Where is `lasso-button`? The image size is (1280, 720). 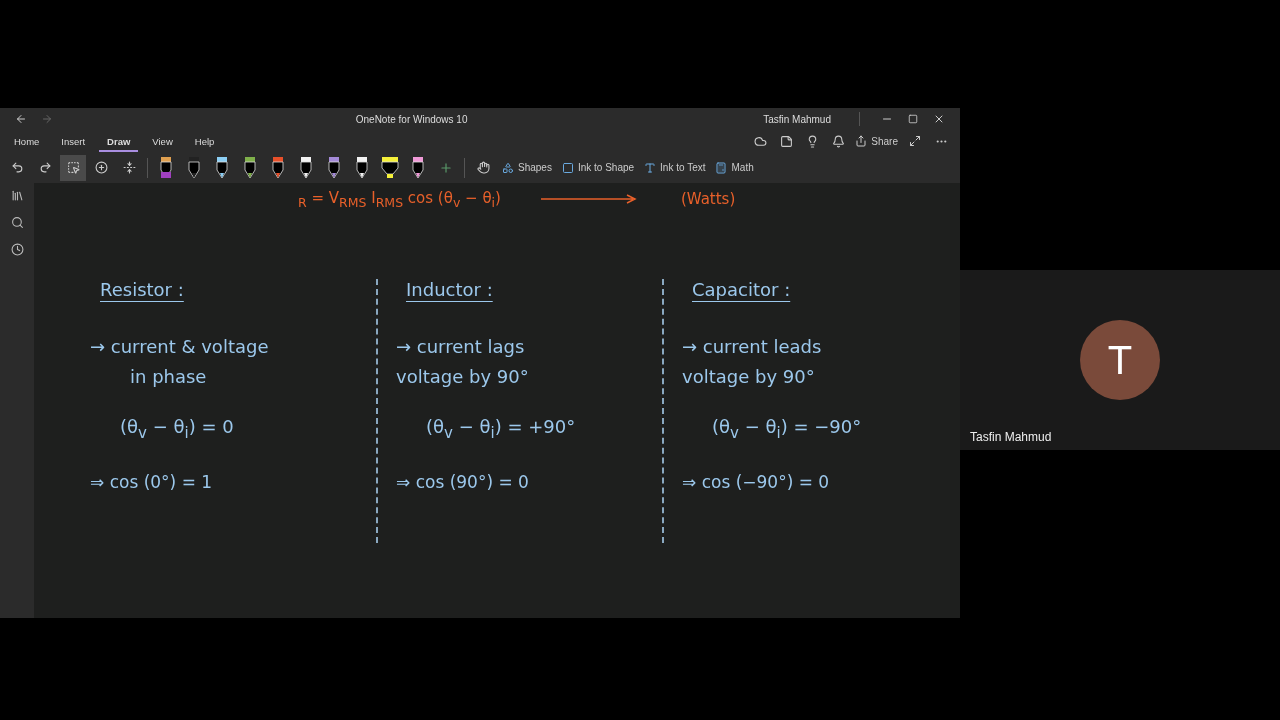 lasso-button is located at coordinates (73, 167).